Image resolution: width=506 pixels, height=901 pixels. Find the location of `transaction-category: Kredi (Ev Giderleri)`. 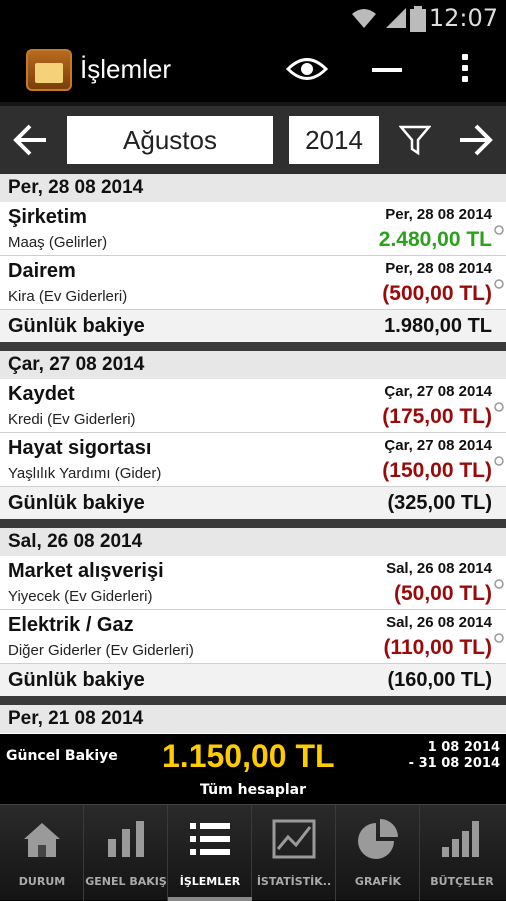

transaction-category: Kredi (Ev Giderleri) is located at coordinates (72, 419).